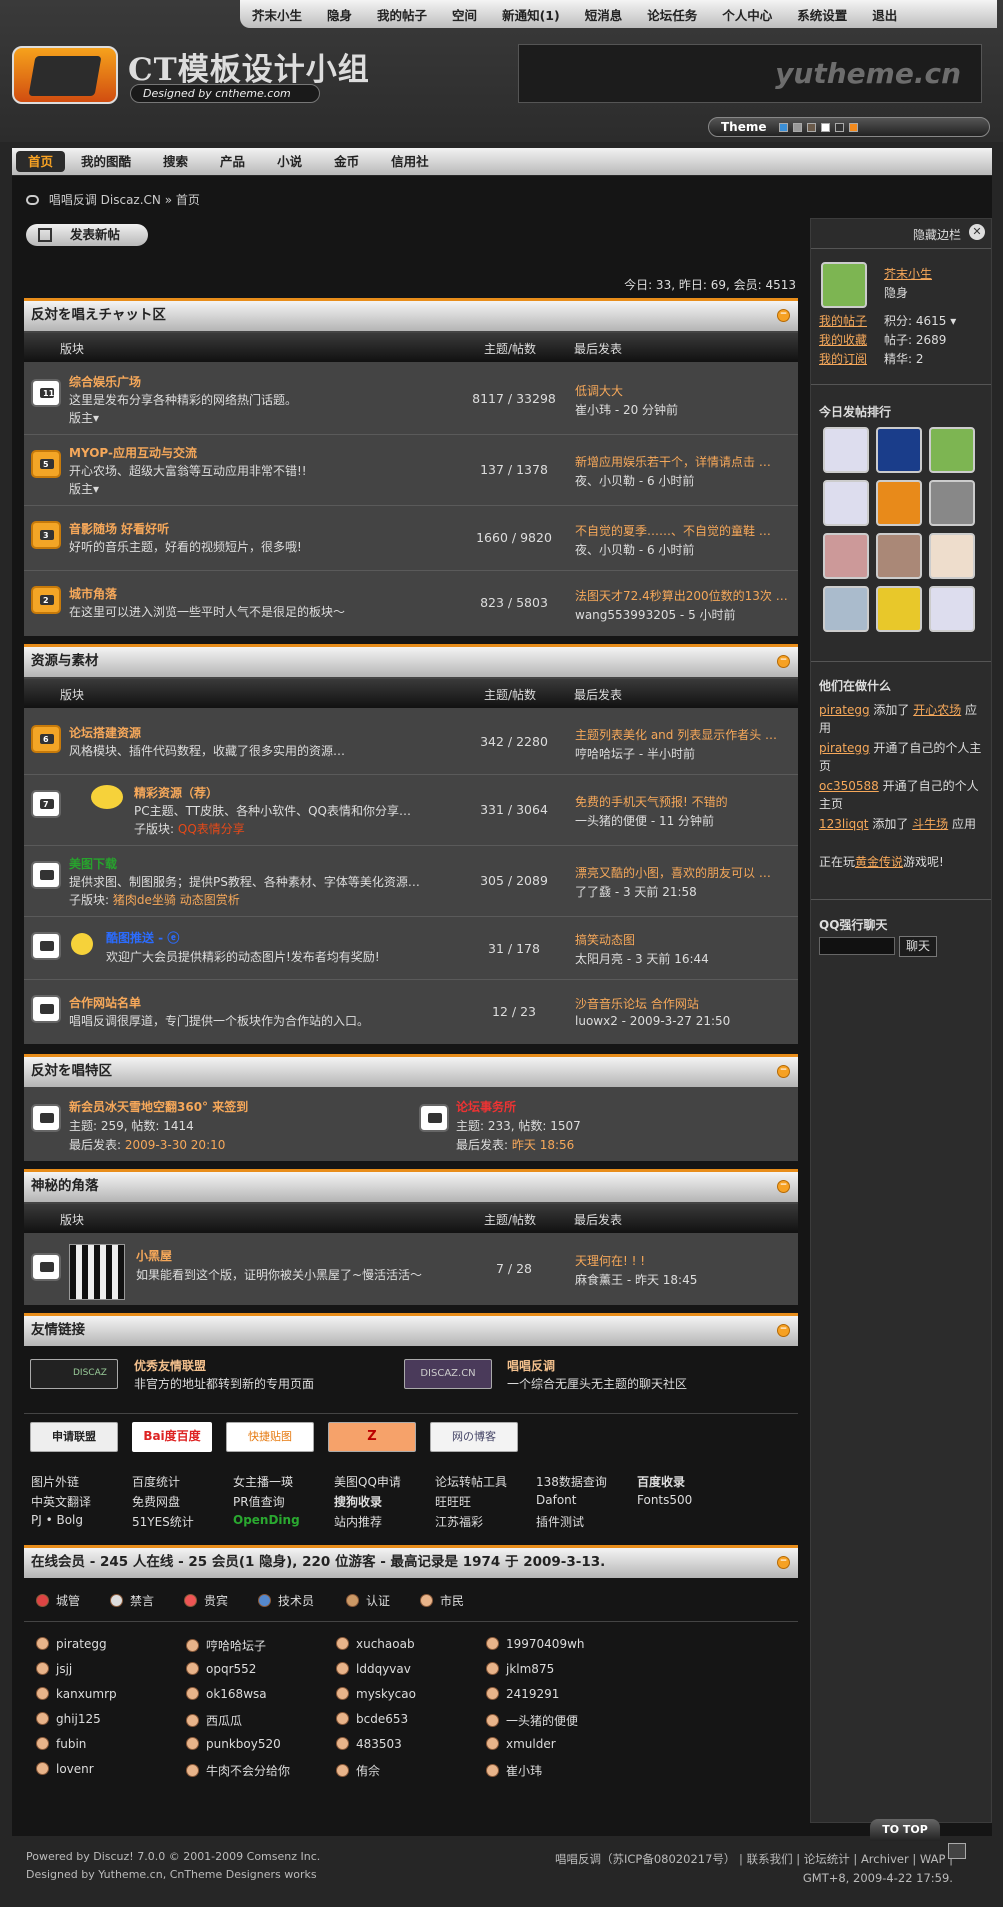  What do you see at coordinates (221, 1669) in the screenshot?
I see `online-user: opqr552` at bounding box center [221, 1669].